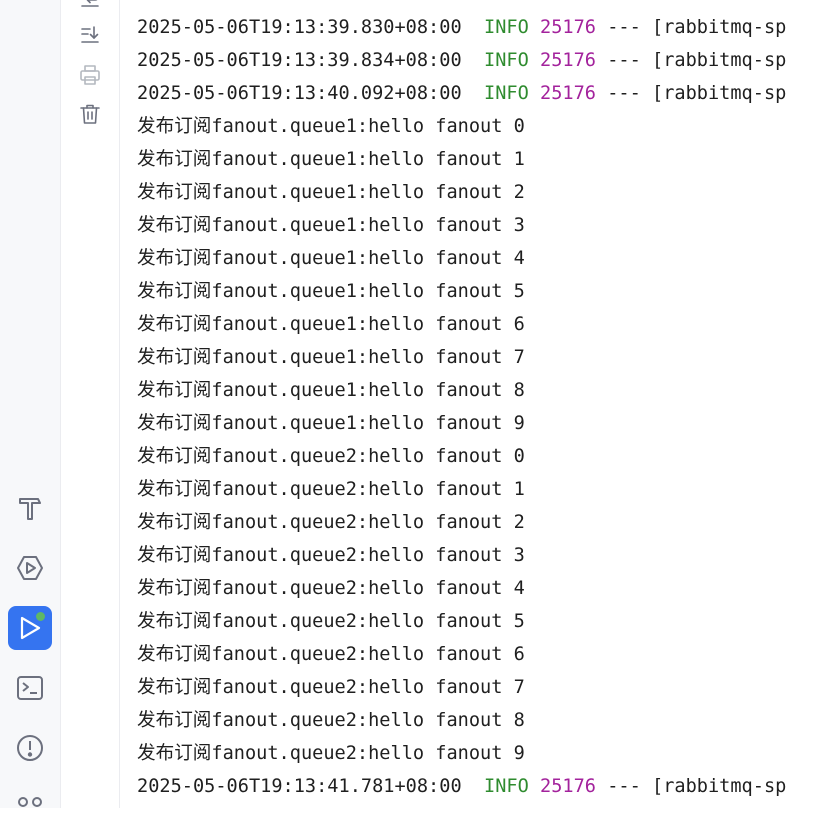  Describe the element at coordinates (368, 456) in the screenshot. I see `message-text: fanout.queue2:hello fanout 0` at that location.